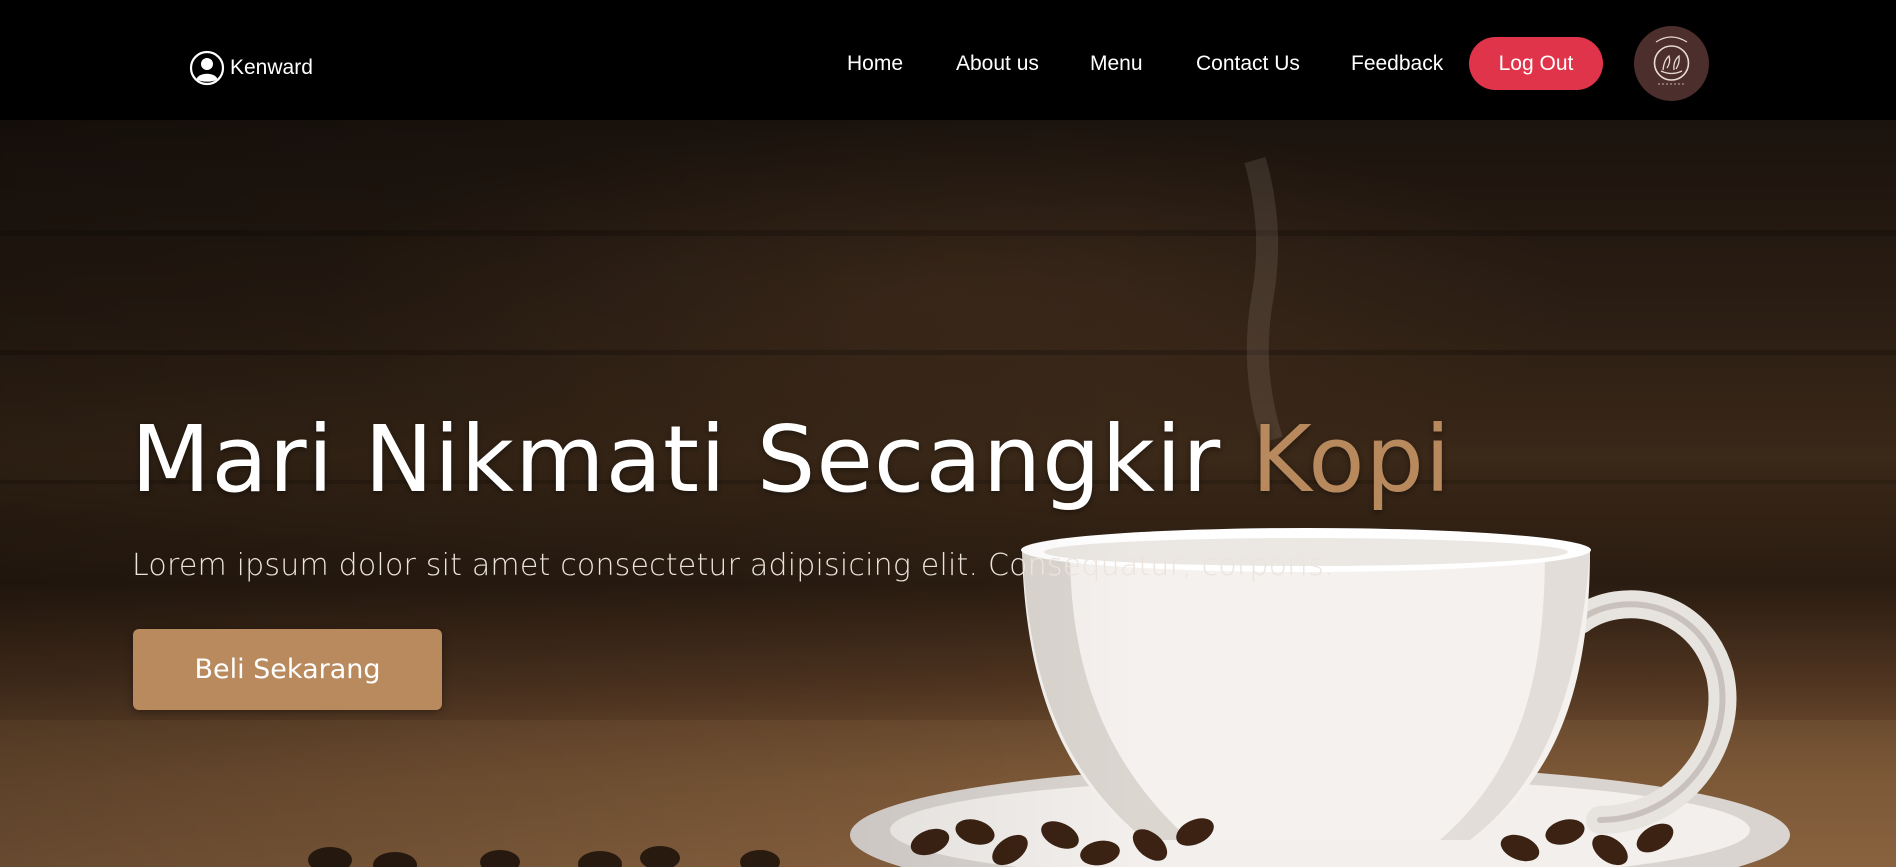 This screenshot has width=1896, height=867. I want to click on nav-feedback-link: Feedback, so click(1397, 64).